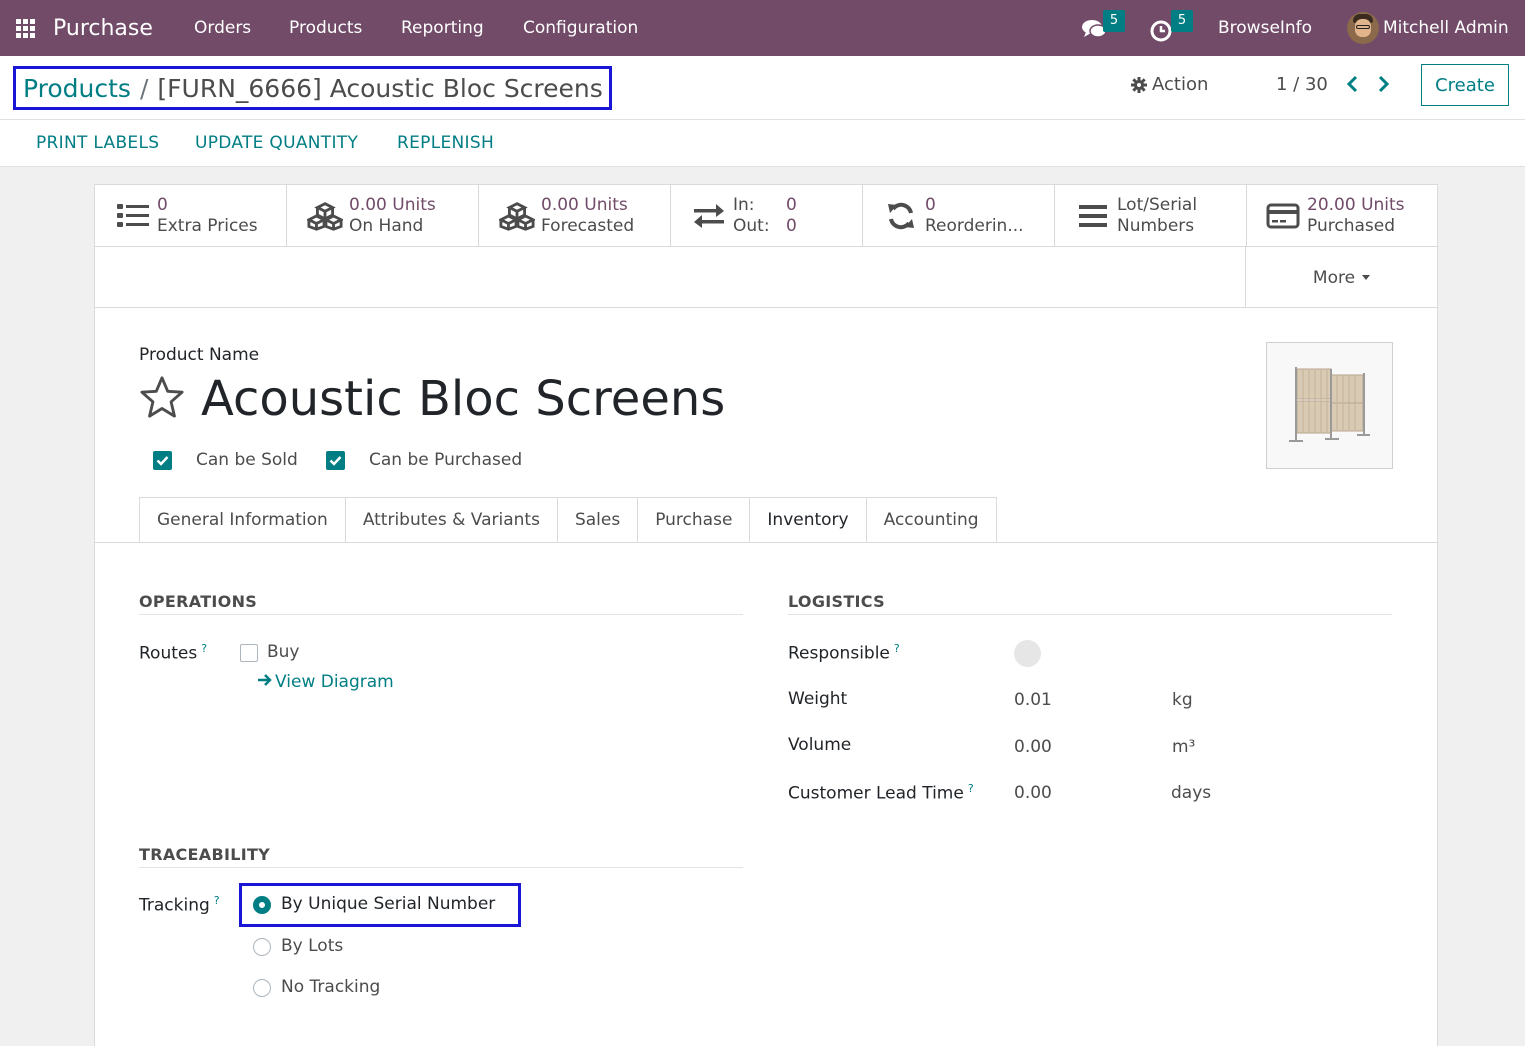  I want to click on tab-purchase: Purchase, so click(693, 520).